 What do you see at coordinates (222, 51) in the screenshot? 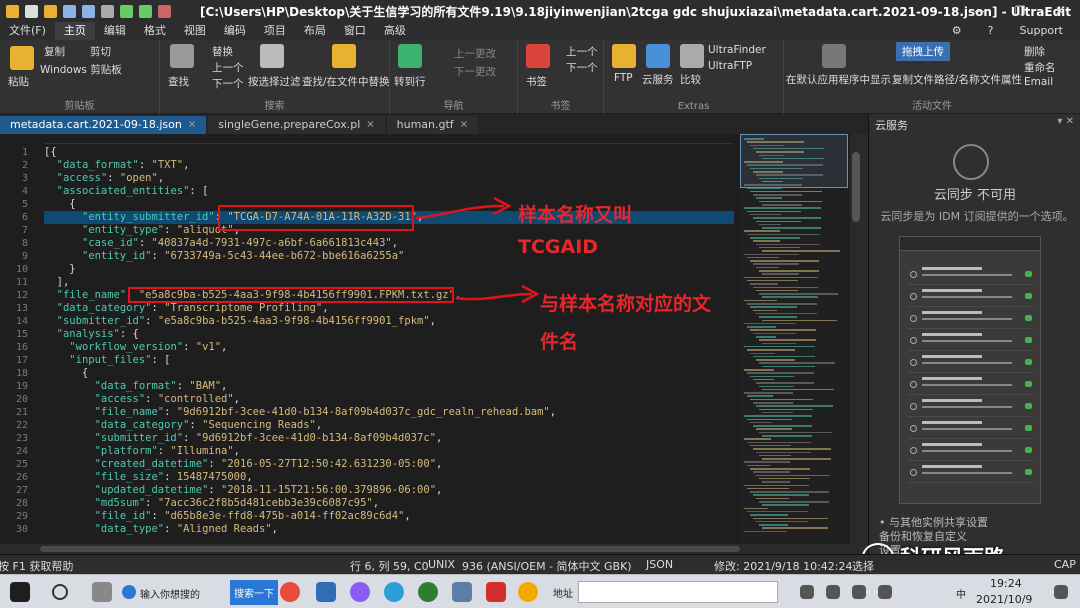
I see `replace-button: 替换` at bounding box center [222, 51].